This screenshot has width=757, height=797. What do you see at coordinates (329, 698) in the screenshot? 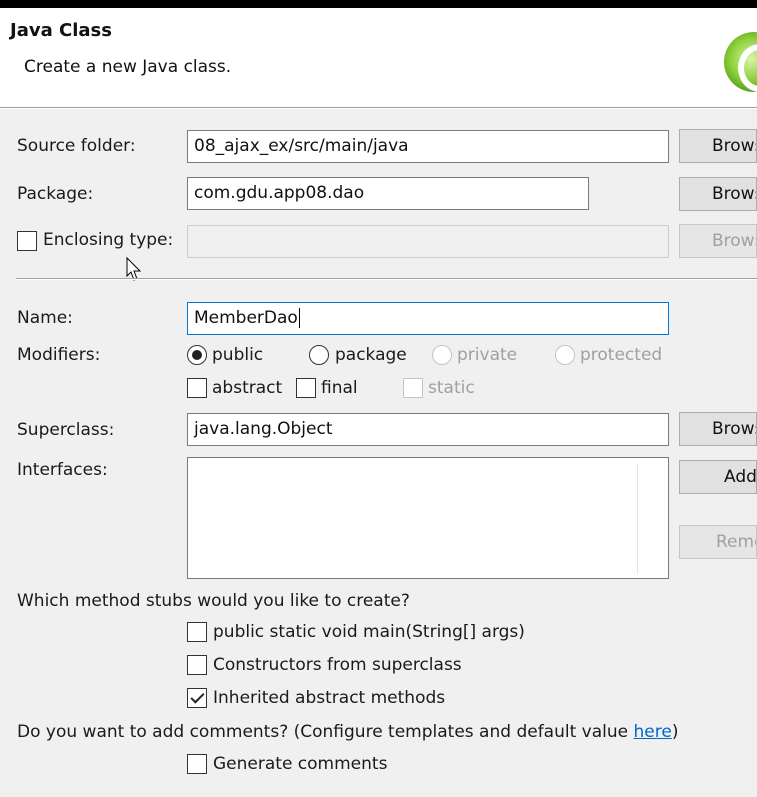
I see `stub-inherited-abstract-label: Inherited abstract methods` at bounding box center [329, 698].